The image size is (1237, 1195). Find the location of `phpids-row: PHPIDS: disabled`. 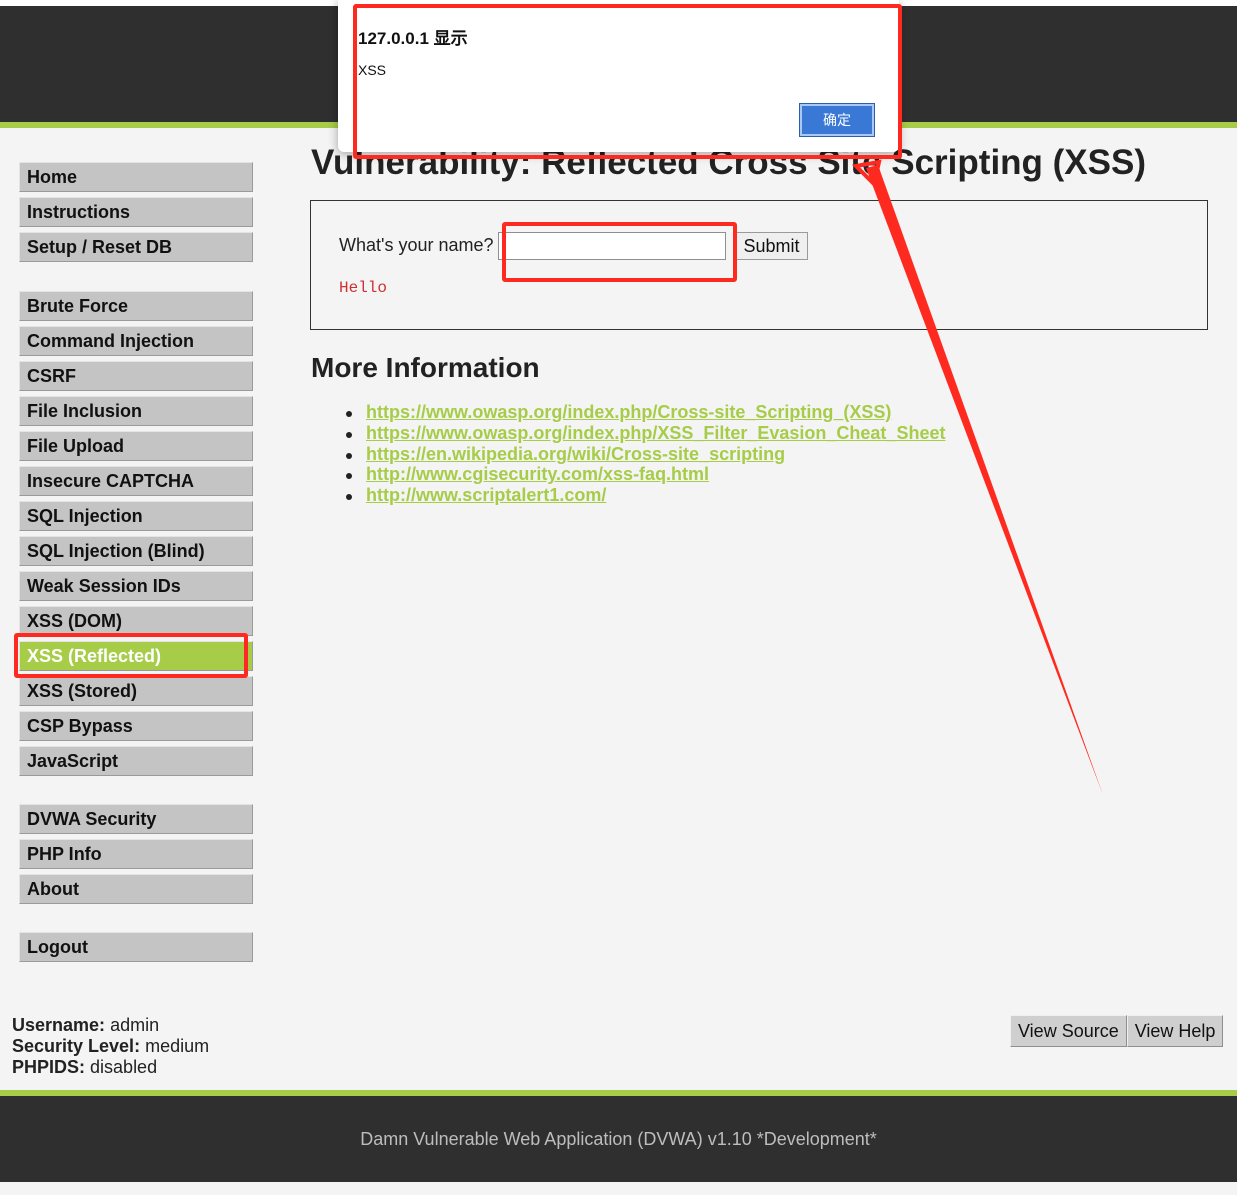

phpids-row: PHPIDS: disabled is located at coordinates (110, 1067).